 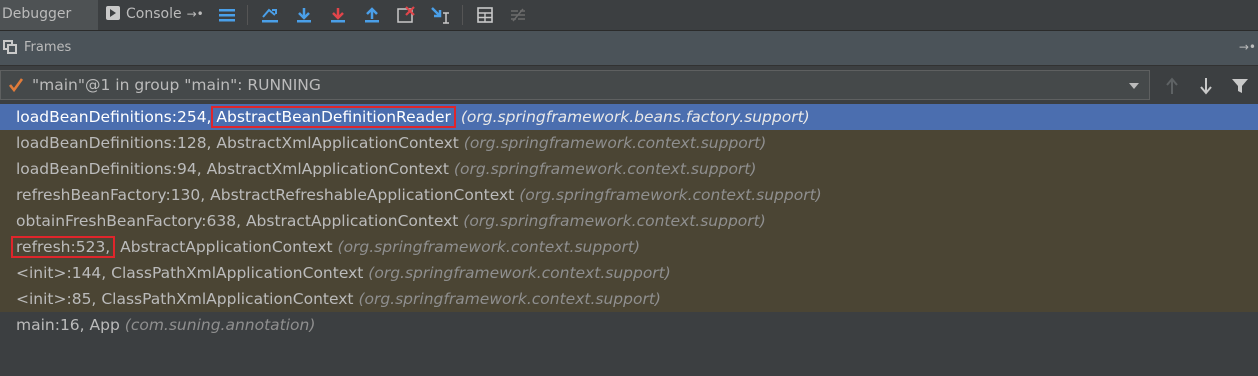 What do you see at coordinates (362, 195) in the screenshot?
I see `frame-class: AbstractRefreshableApplicationContext` at bounding box center [362, 195].